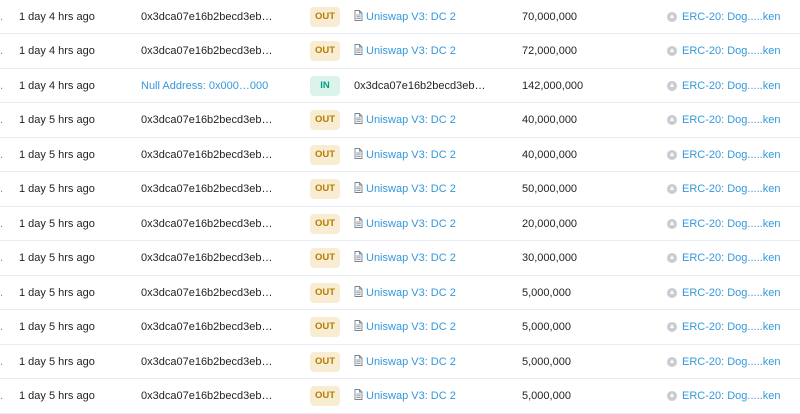  What do you see at coordinates (325, 85) in the screenshot?
I see `direction-badge: IN` at bounding box center [325, 85].